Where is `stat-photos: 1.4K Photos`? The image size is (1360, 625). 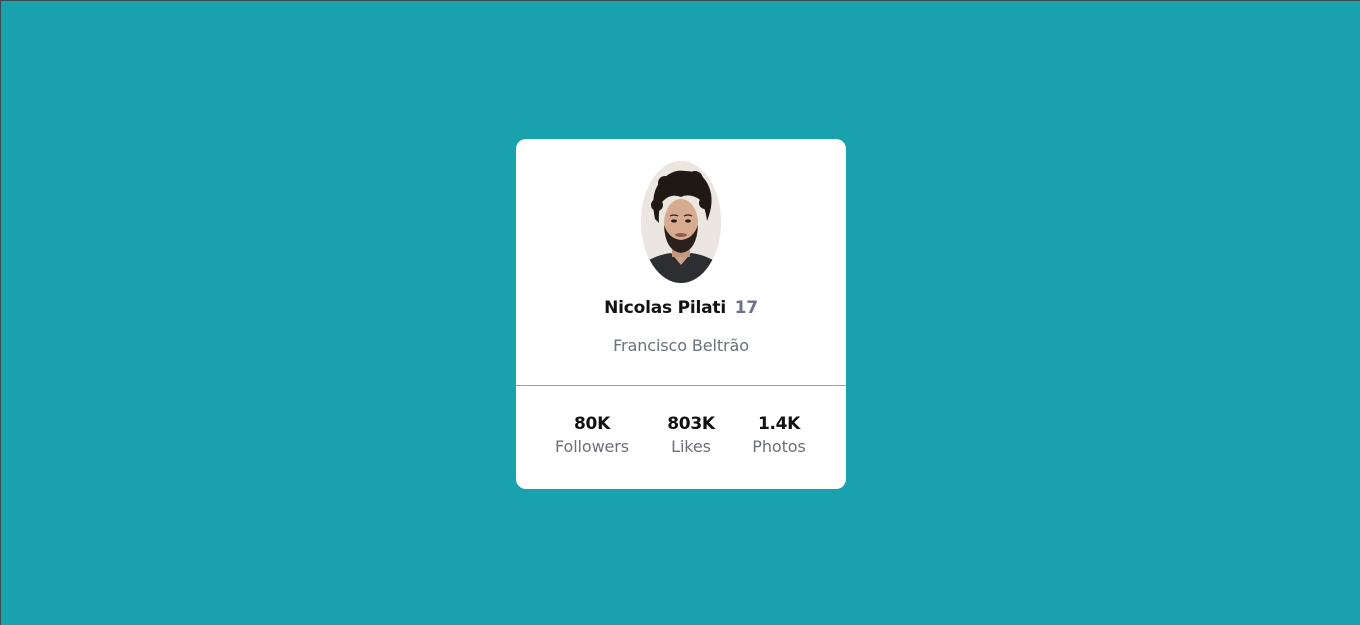
stat-photos: 1.4K Photos is located at coordinates (779, 436).